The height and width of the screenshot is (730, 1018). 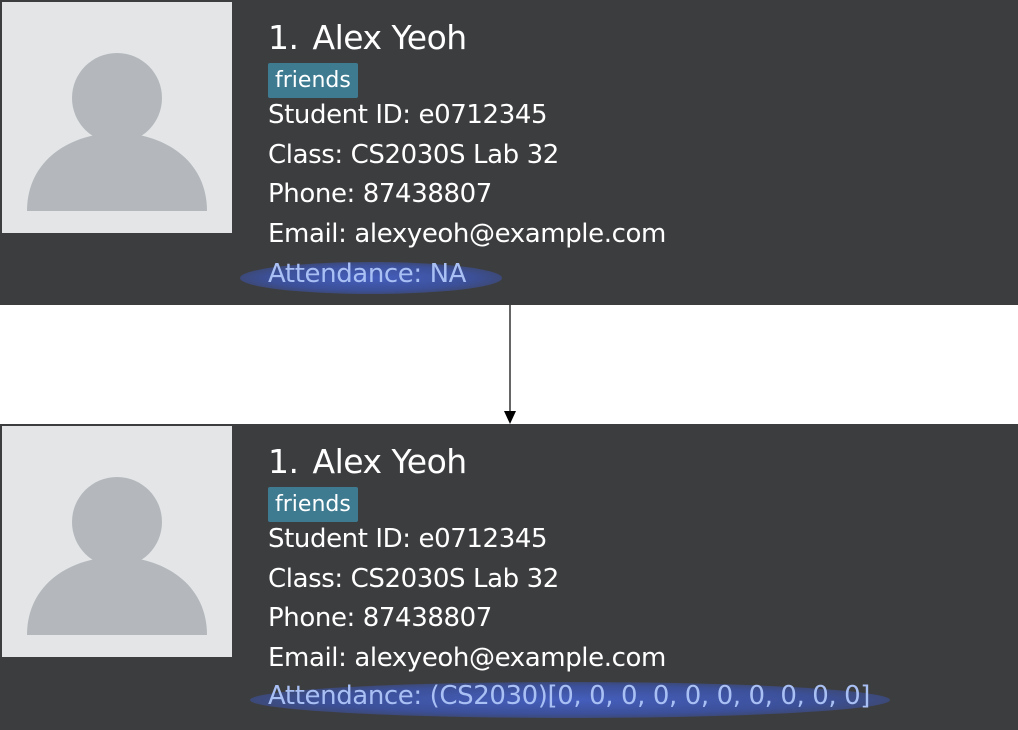 What do you see at coordinates (510, 364) in the screenshot?
I see `arrow-down-icon` at bounding box center [510, 364].